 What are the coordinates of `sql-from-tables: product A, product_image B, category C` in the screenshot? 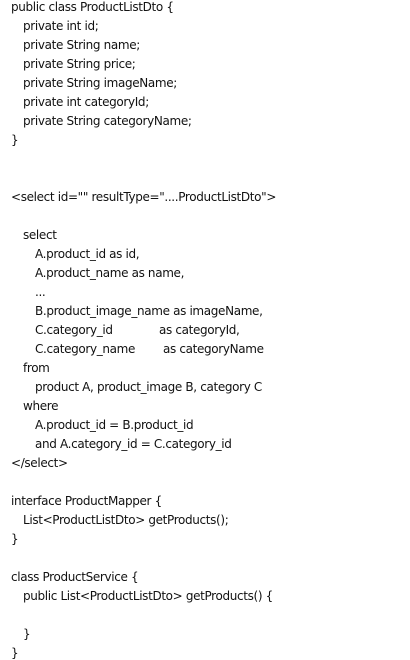 It's located at (148, 387).